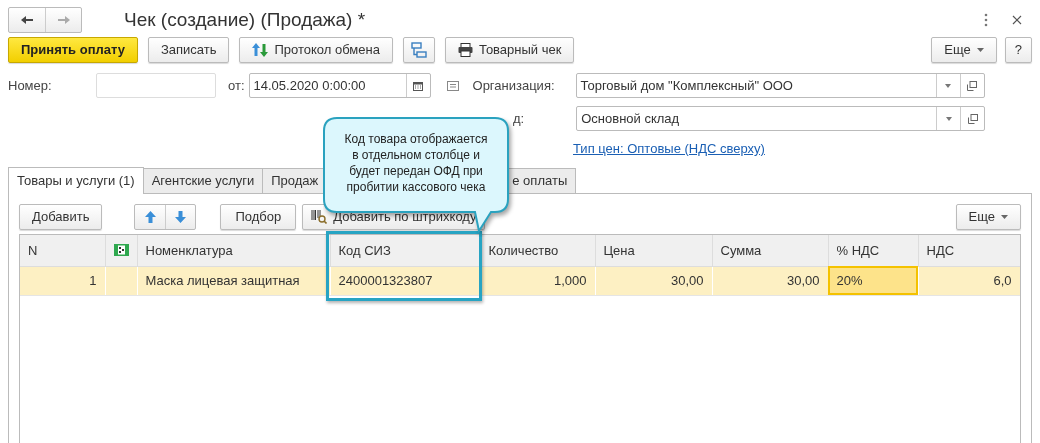  I want to click on field-label: Номер:, so click(30, 85).